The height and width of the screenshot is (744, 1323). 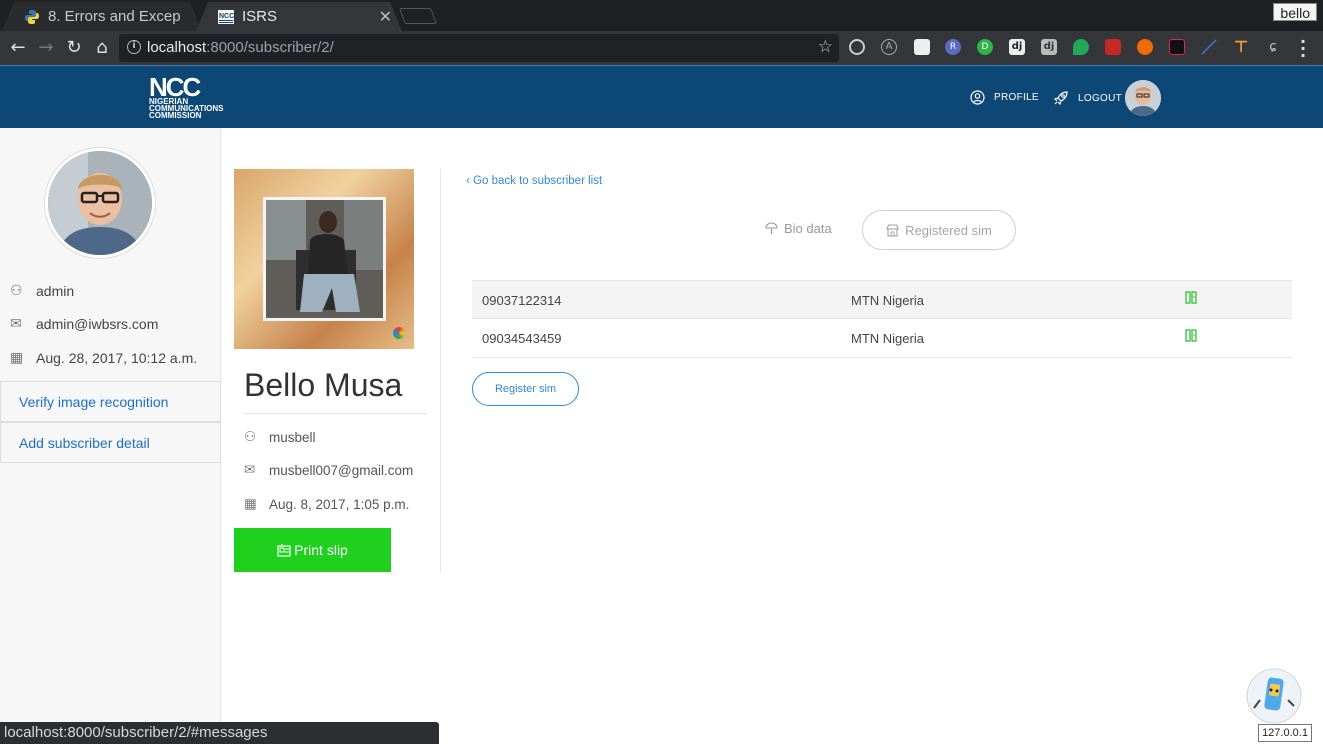 What do you see at coordinates (104, 357) in the screenshot?
I see `admin-joined-date: ▦ Aug. 28, 2017, 10:12 a.m.` at bounding box center [104, 357].